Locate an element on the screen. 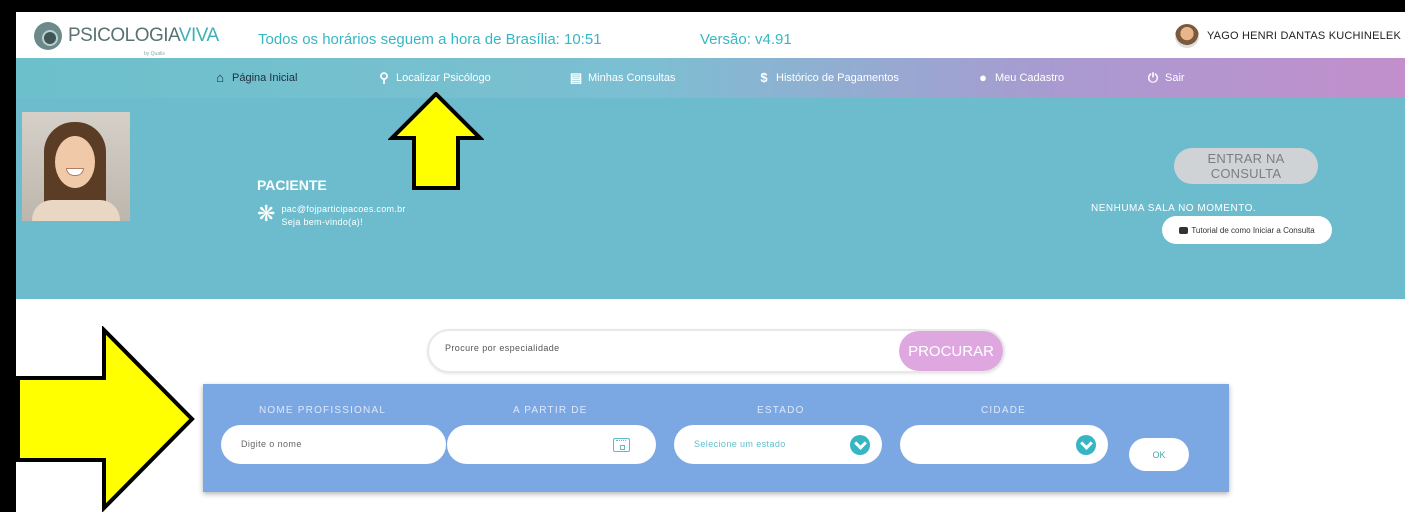 The width and height of the screenshot is (1405, 512). tutorial-button: Tutorial de como Iniciar a Consulta is located at coordinates (1247, 230).